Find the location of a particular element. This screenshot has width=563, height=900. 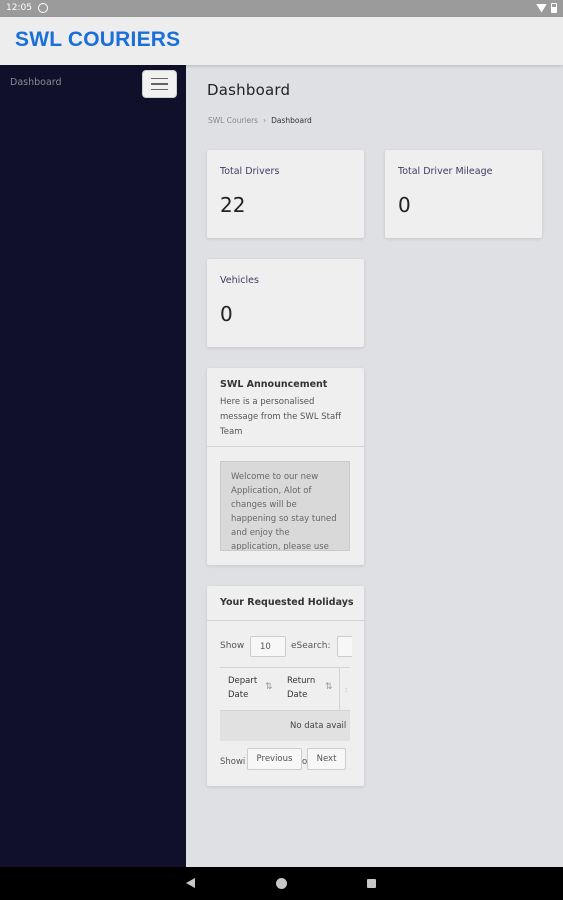

stat-label: Total Drivers is located at coordinates (250, 171).